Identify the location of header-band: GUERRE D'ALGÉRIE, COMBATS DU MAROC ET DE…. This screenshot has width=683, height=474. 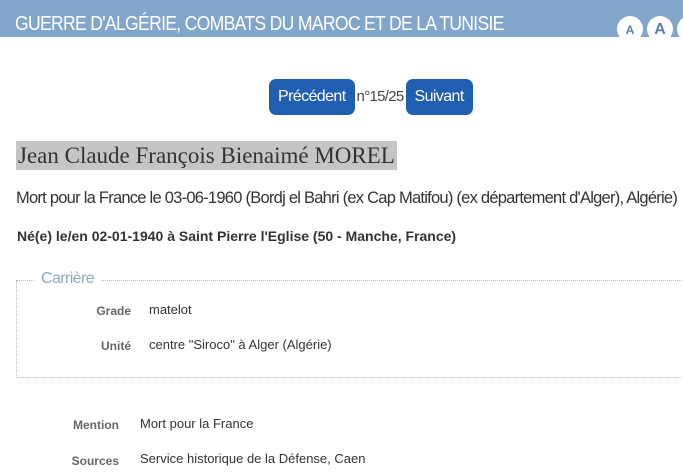
(341, 18).